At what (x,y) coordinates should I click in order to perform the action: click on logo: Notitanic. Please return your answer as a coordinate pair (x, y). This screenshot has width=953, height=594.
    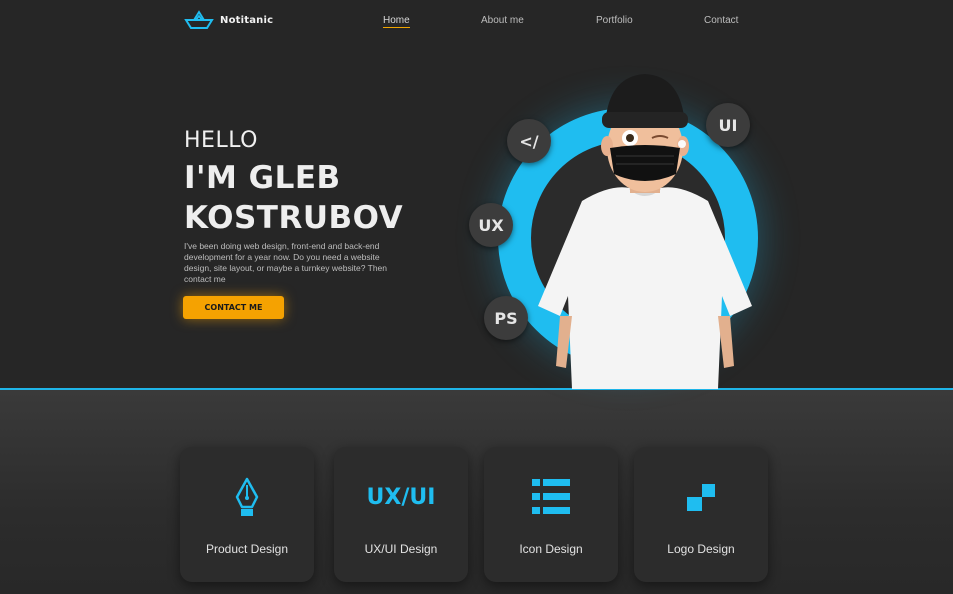
    Looking at the image, I should click on (228, 20).